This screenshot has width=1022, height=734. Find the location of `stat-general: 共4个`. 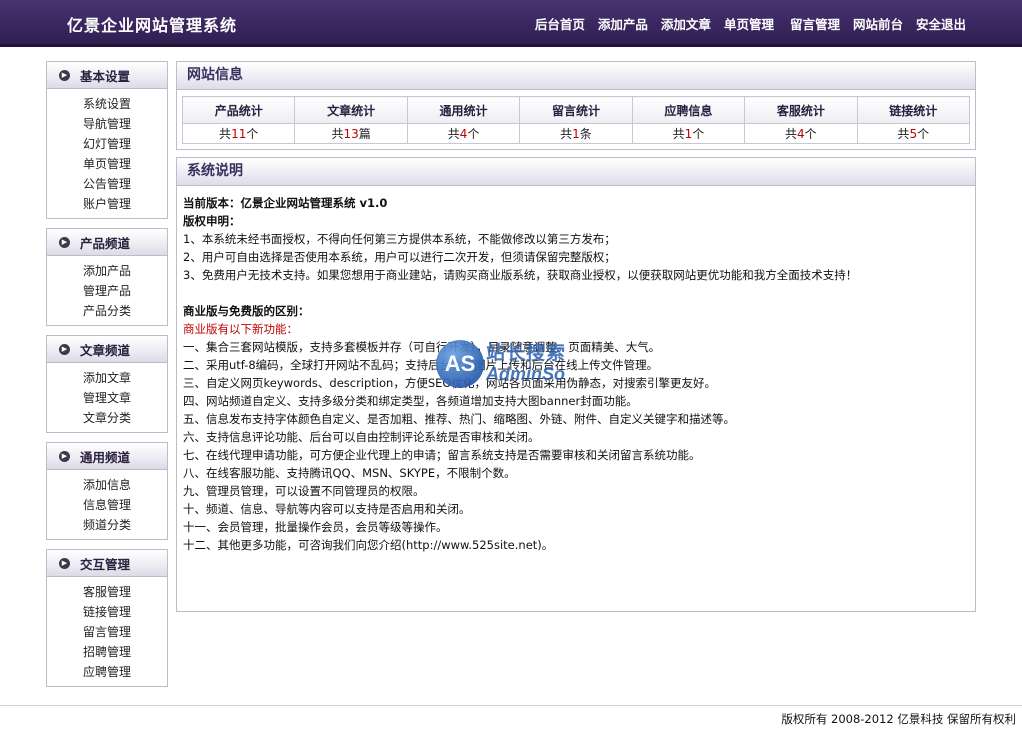

stat-general: 共4个 is located at coordinates (463, 133).